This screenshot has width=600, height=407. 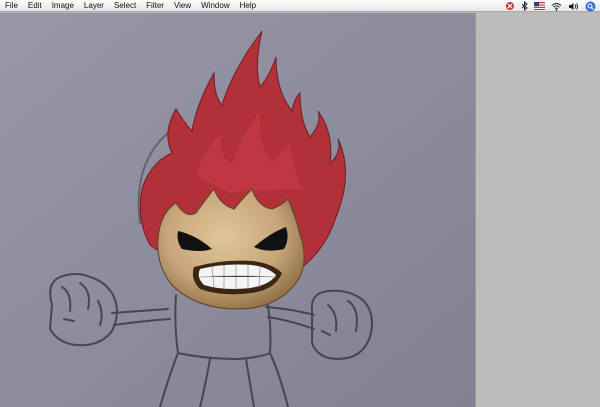 I want to click on menu-filter: Filter, so click(x=155, y=6).